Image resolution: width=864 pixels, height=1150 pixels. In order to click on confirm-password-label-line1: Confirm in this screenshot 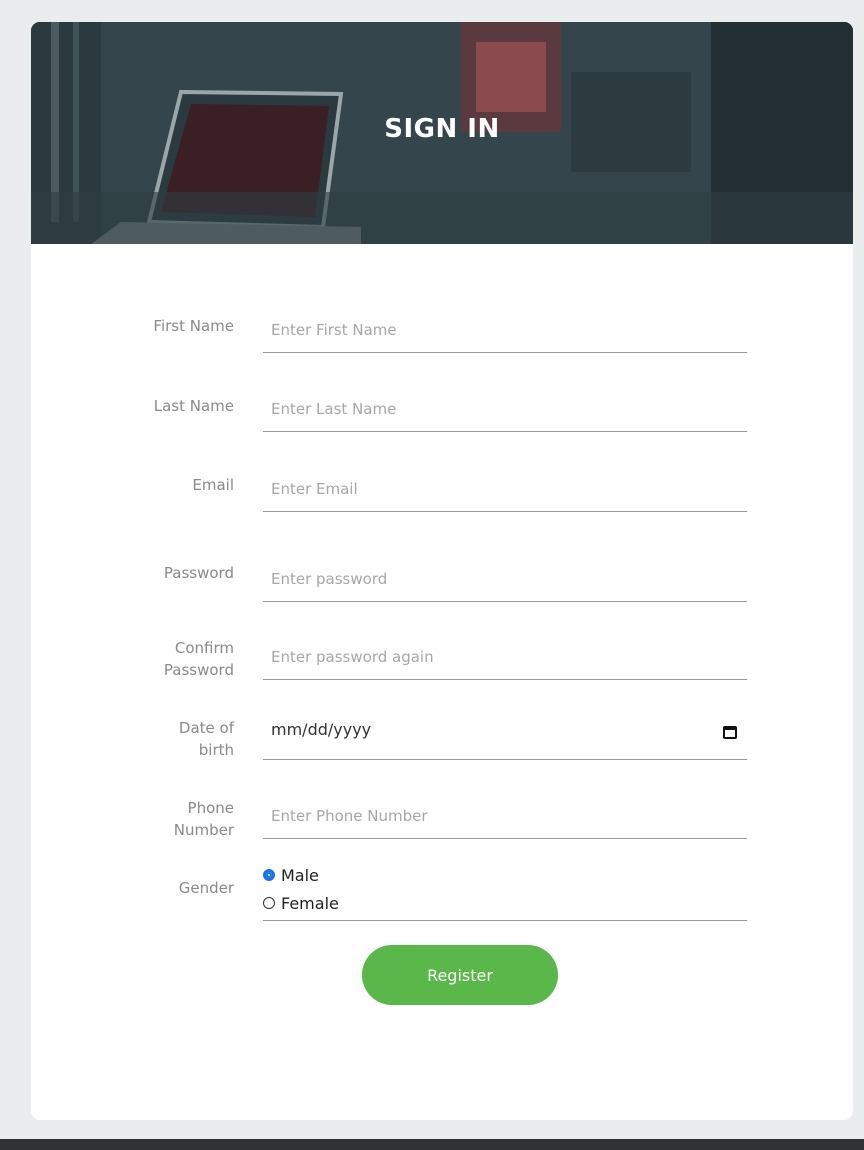, I will do `click(204, 648)`.